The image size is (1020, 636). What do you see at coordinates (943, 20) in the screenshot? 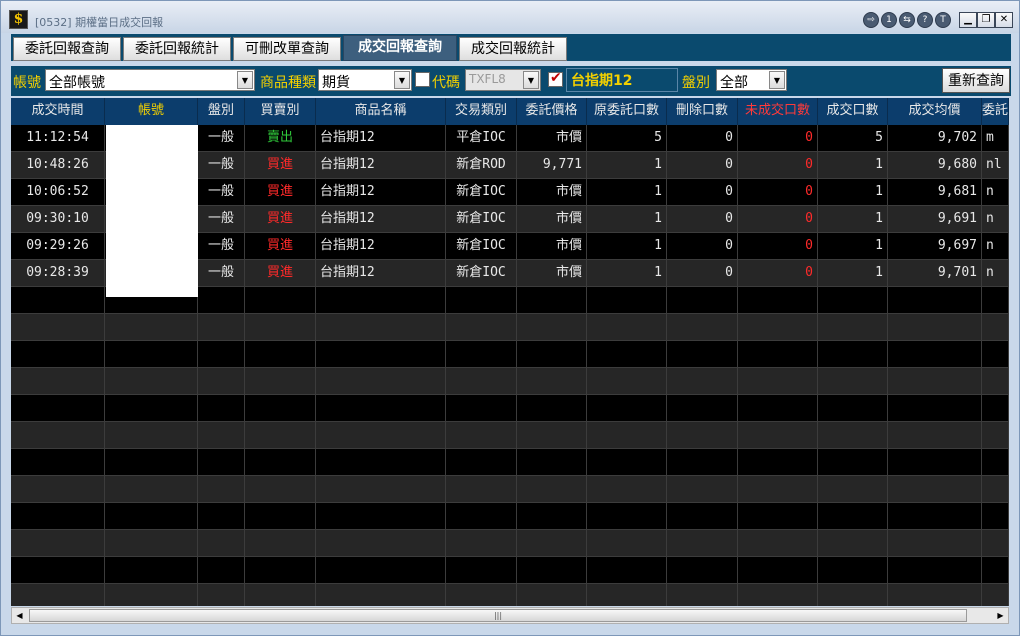
I see `t-icon: T` at bounding box center [943, 20].